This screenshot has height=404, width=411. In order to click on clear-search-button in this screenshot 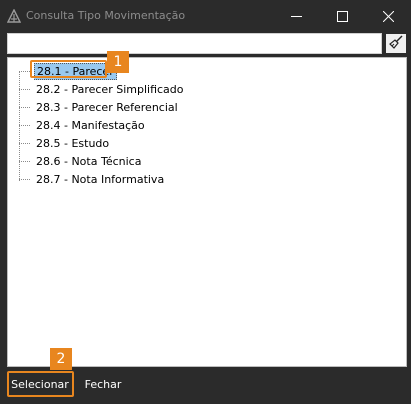, I will do `click(396, 43)`.